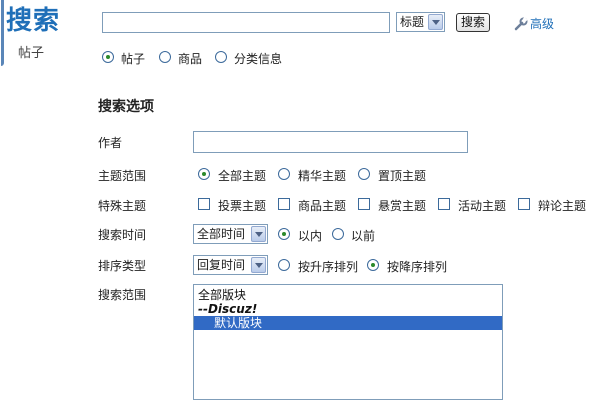 This screenshot has width=600, height=400. Describe the element at coordinates (126, 107) in the screenshot. I see `section-title: 搜索选项` at that location.